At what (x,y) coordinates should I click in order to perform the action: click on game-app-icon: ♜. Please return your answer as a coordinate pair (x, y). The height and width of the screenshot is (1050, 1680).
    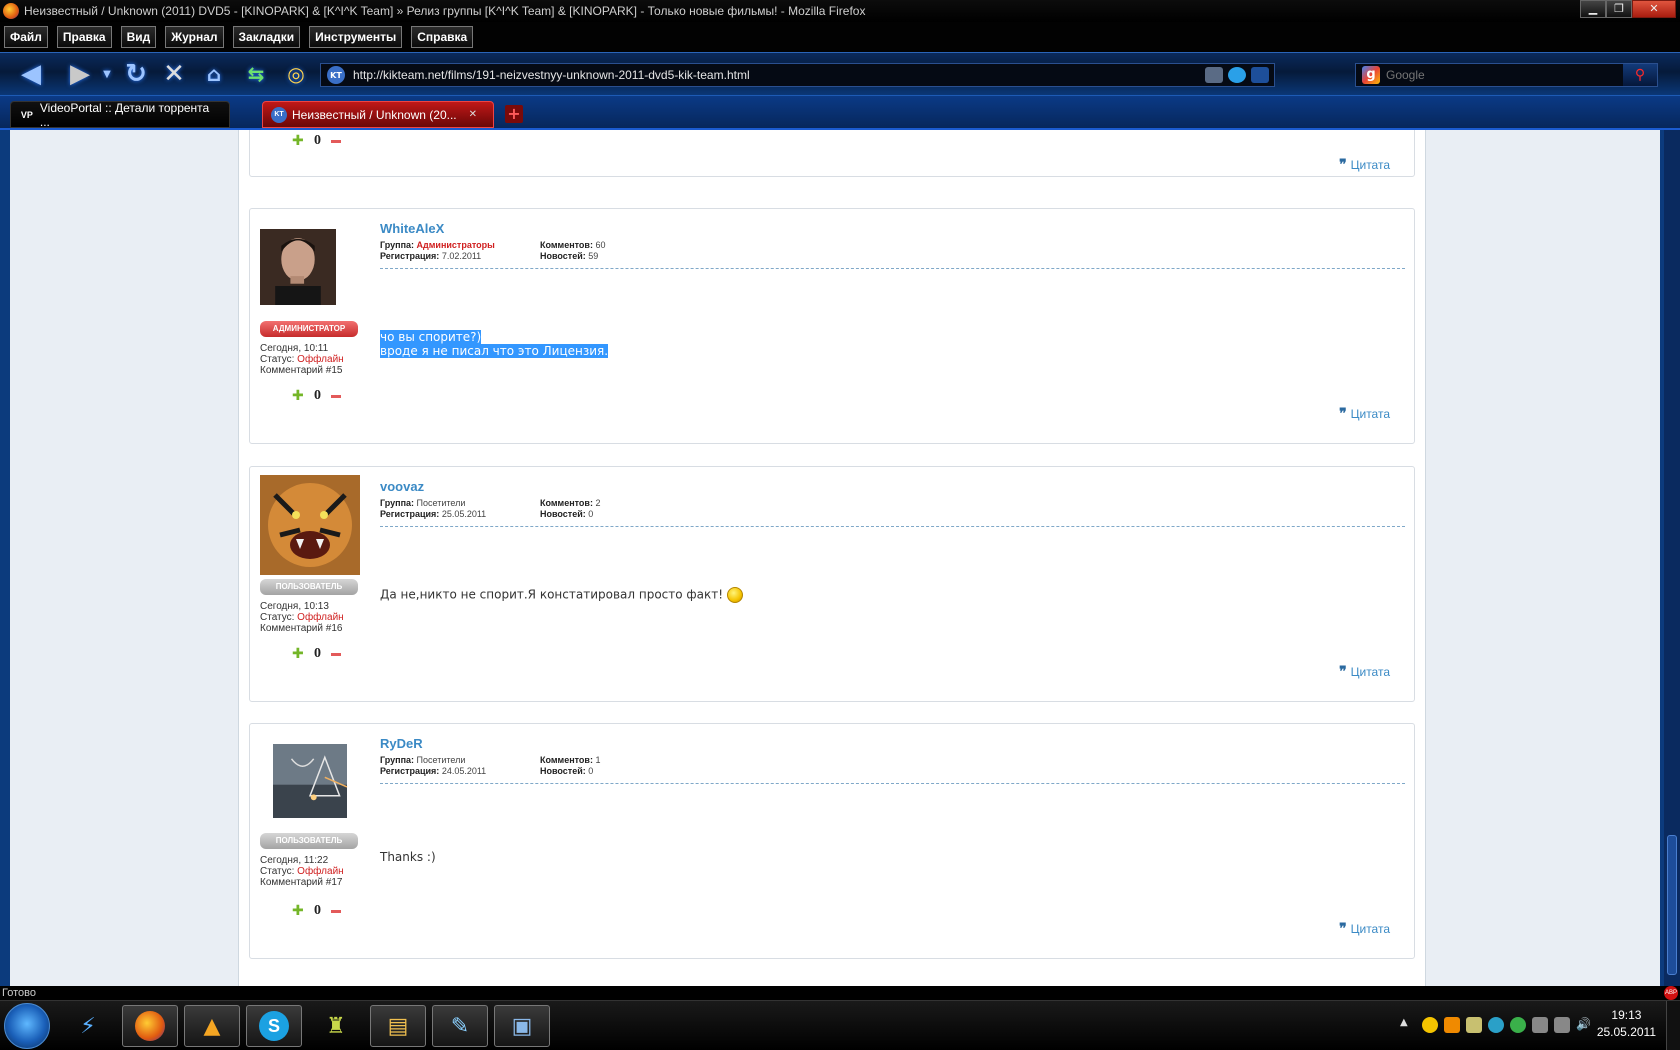
    Looking at the image, I should click on (336, 1026).